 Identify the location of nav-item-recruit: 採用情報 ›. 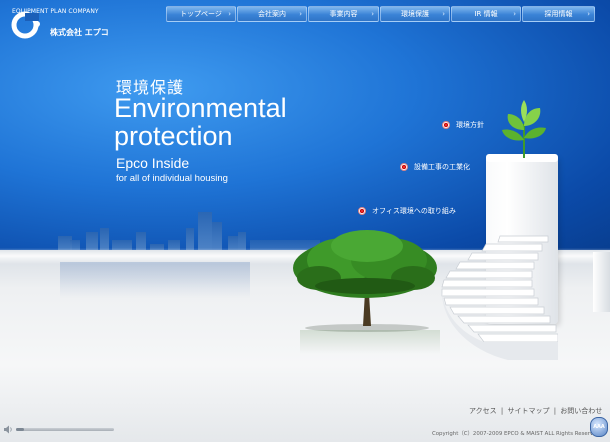
(558, 14).